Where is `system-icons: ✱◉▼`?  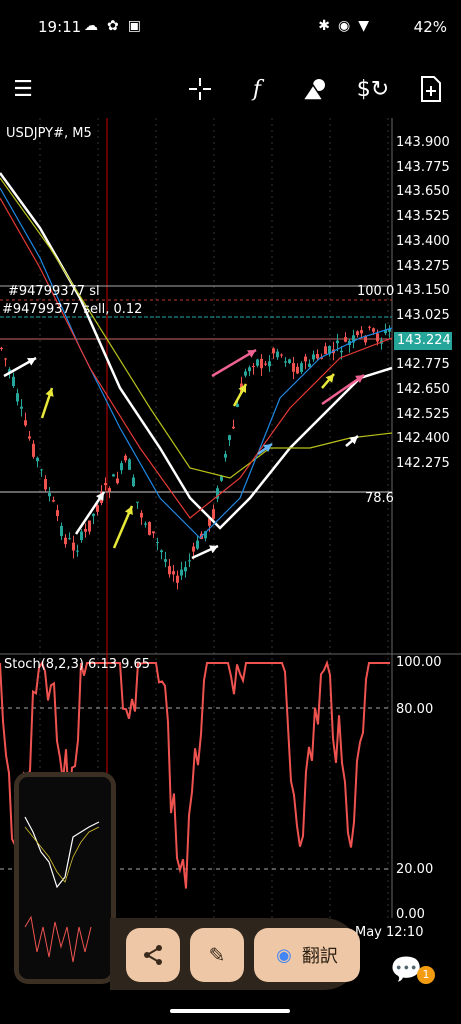
system-icons: ✱◉▼ is located at coordinates (347, 26).